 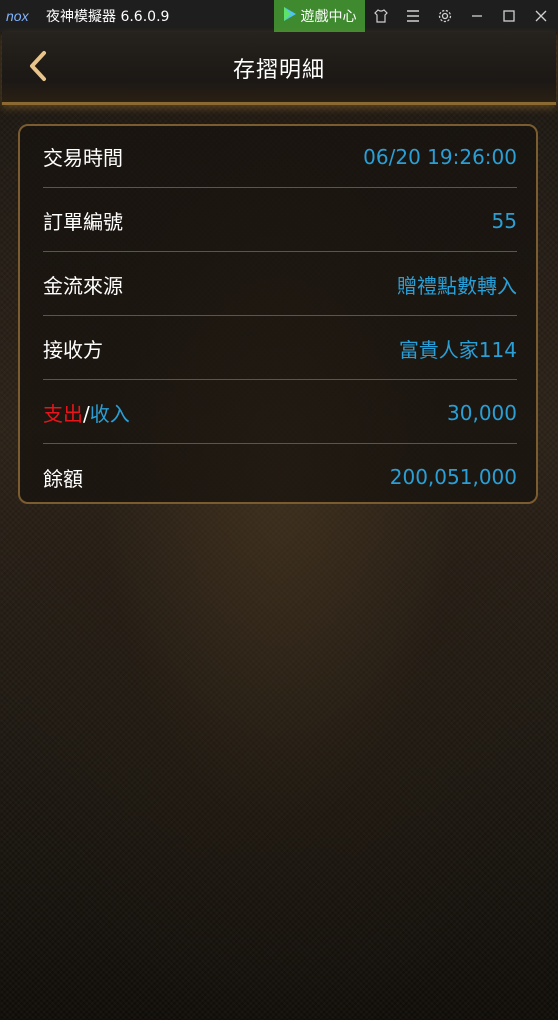 I want to click on detail-row-order: 訂單編號 55, so click(x=280, y=221).